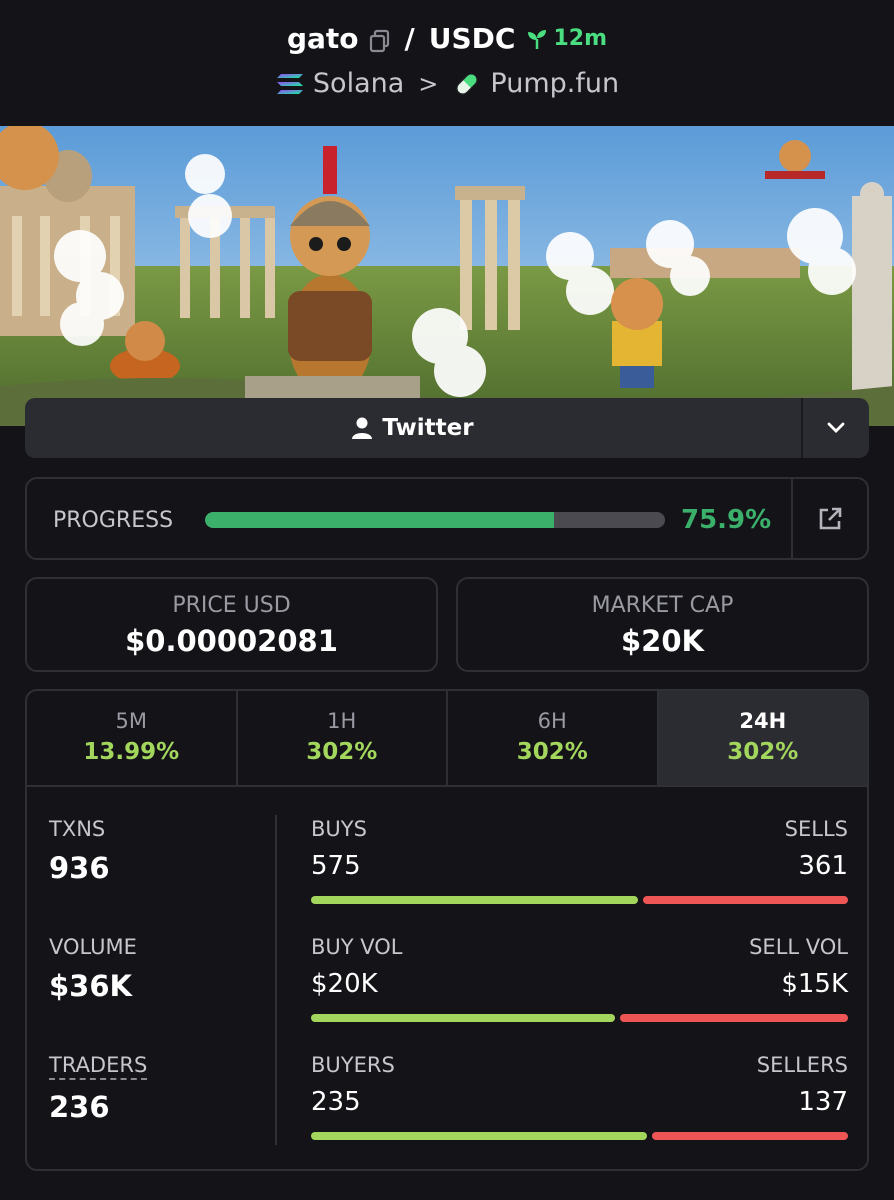 The height and width of the screenshot is (1200, 894). I want to click on sells-label: SELLS, so click(816, 829).